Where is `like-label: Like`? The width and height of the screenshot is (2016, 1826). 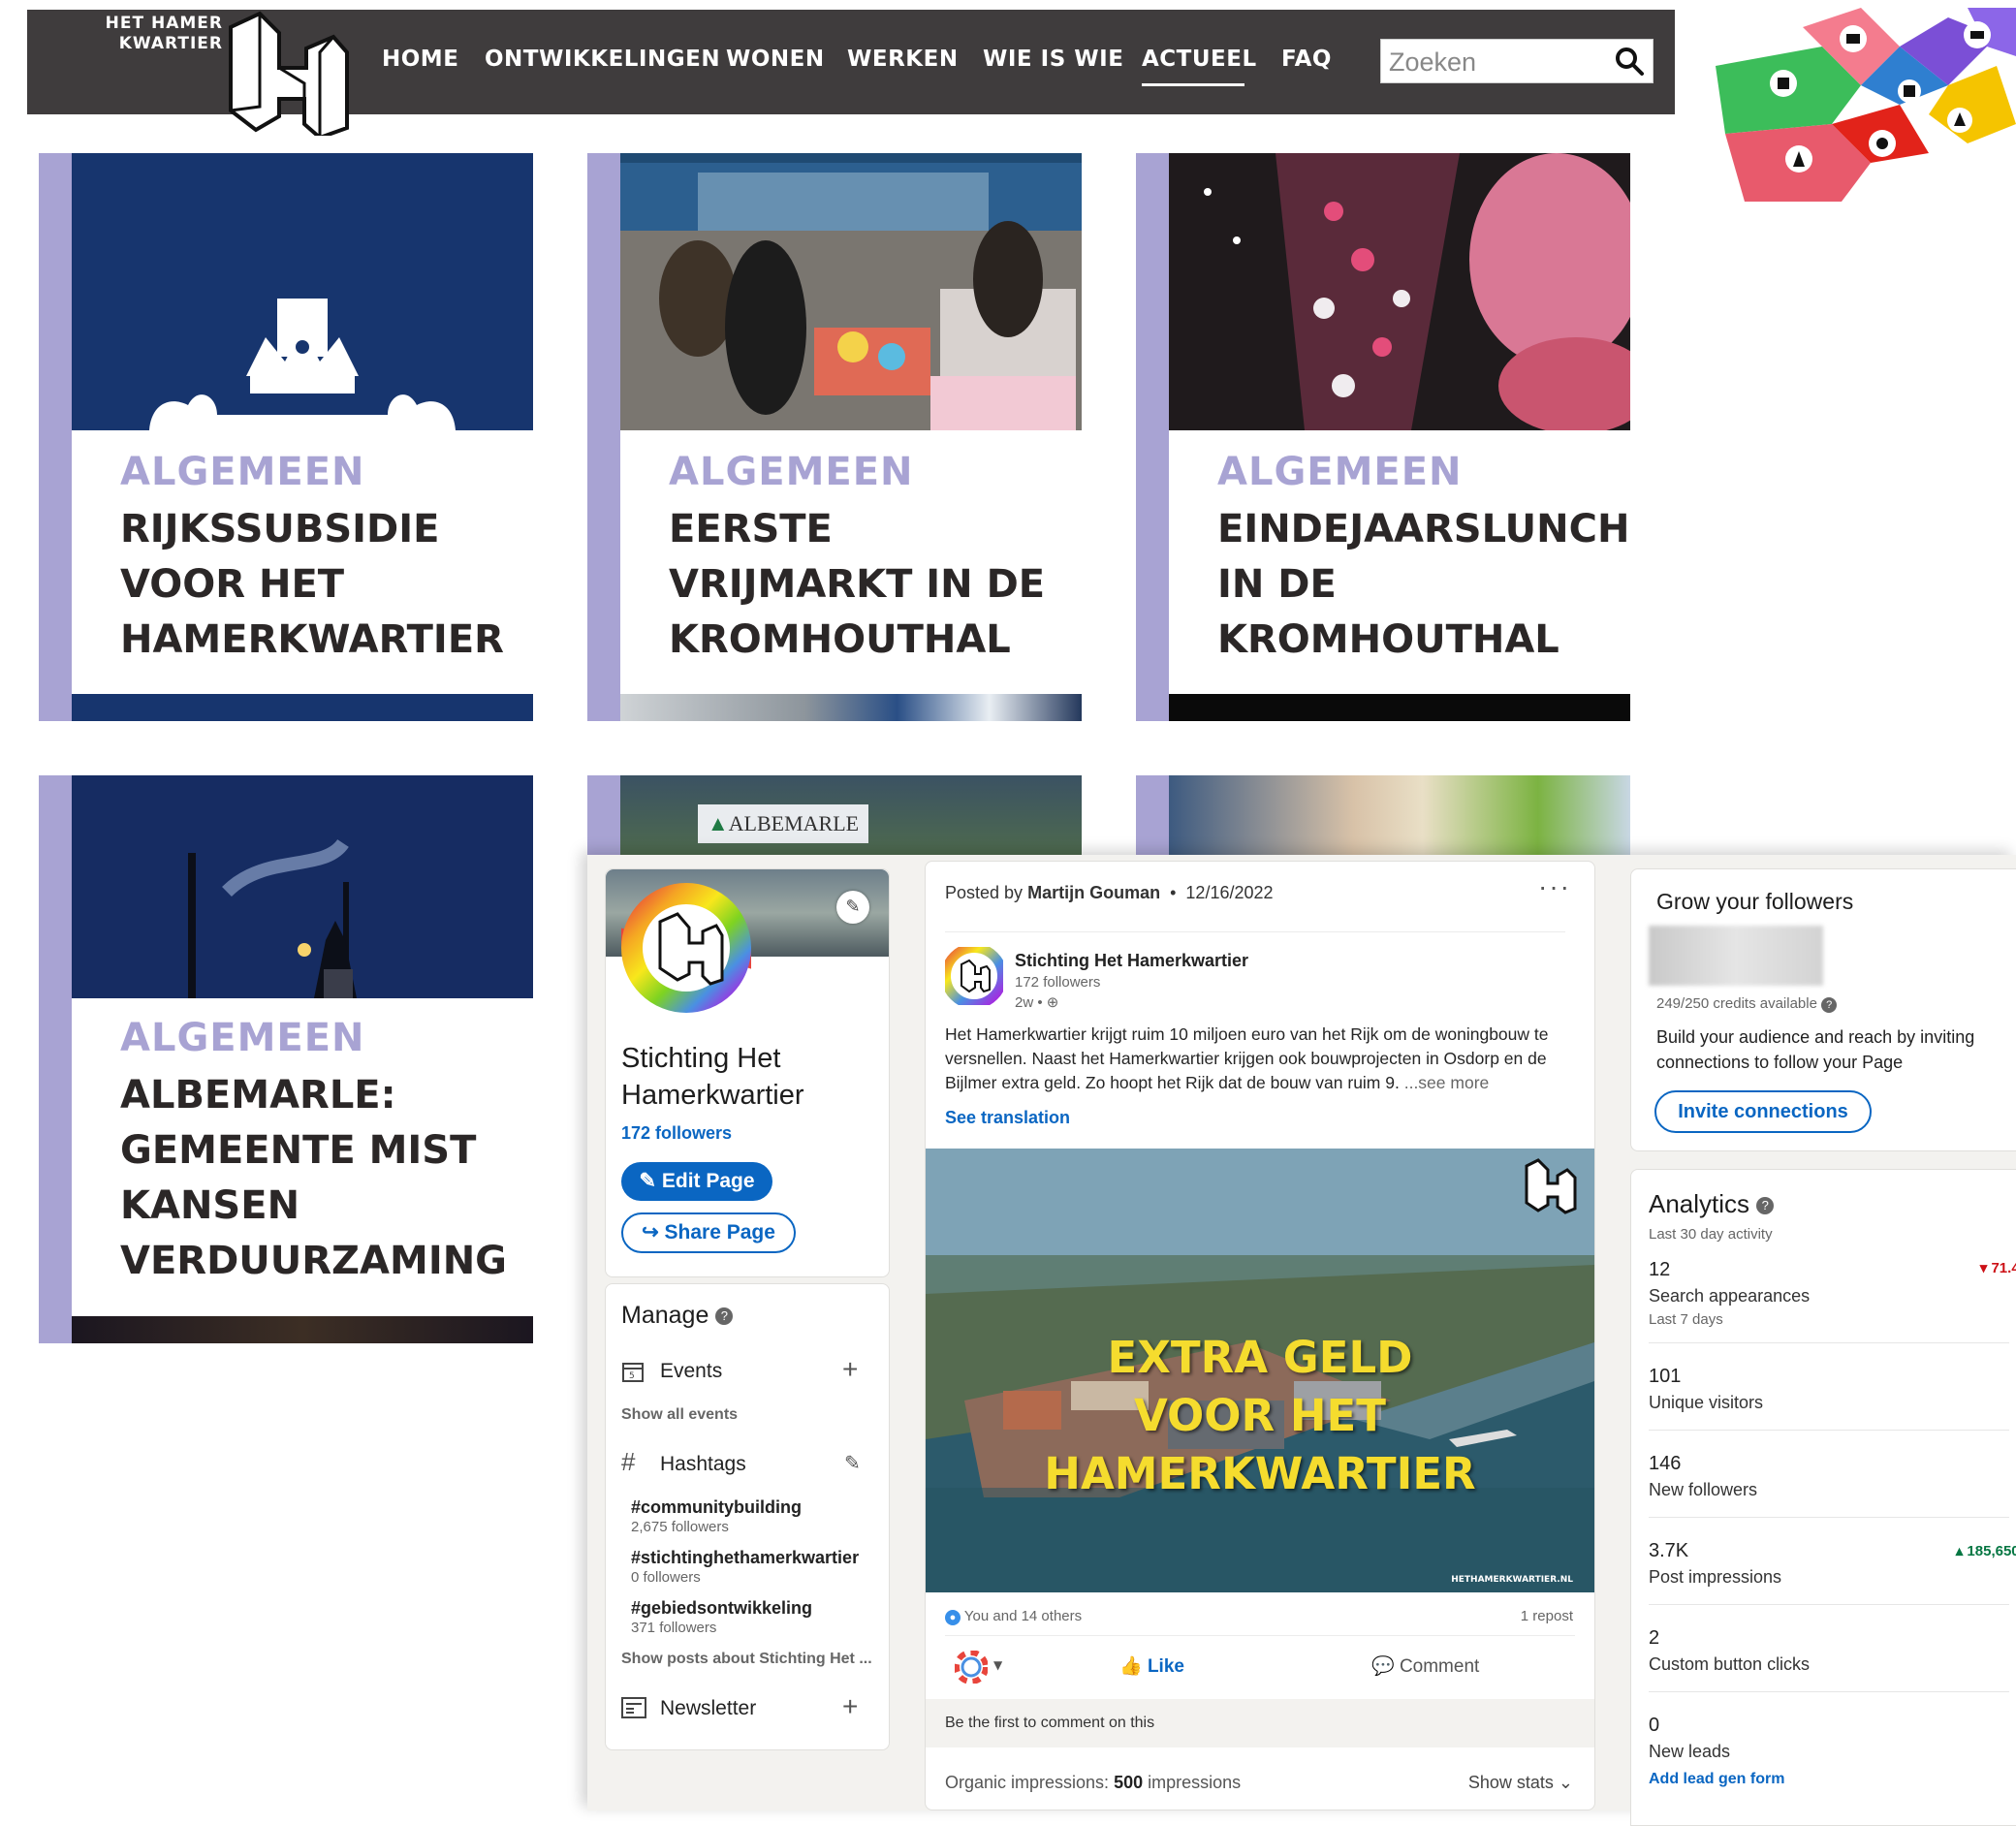
like-label: Like is located at coordinates (1166, 1667).